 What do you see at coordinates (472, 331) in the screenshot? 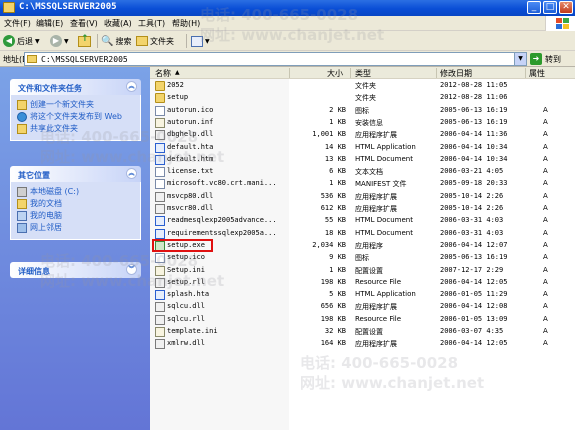
I see `file-modified-date: 2006-03-07 4:35` at bounding box center [472, 331].